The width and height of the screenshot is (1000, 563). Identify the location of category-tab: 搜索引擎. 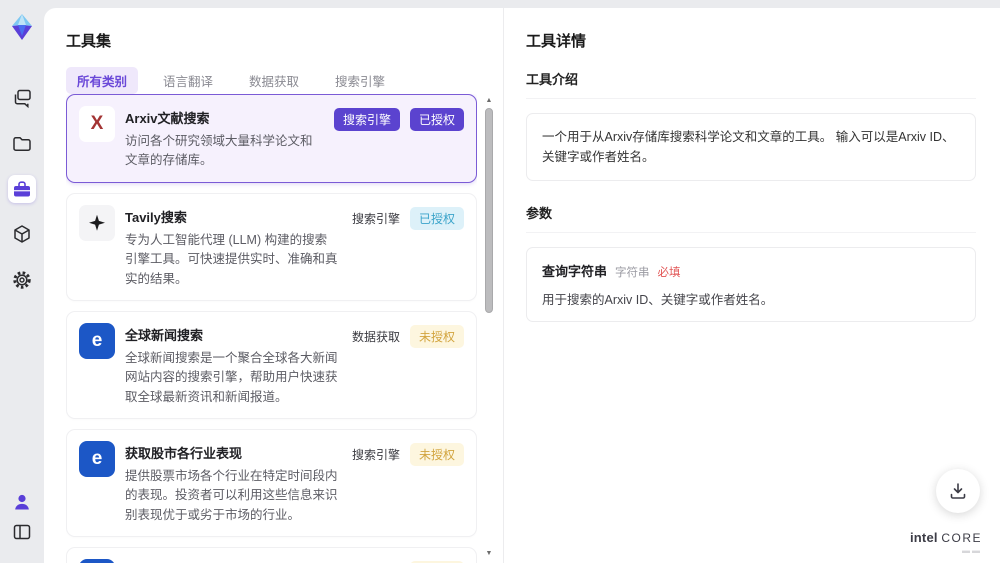
(360, 80).